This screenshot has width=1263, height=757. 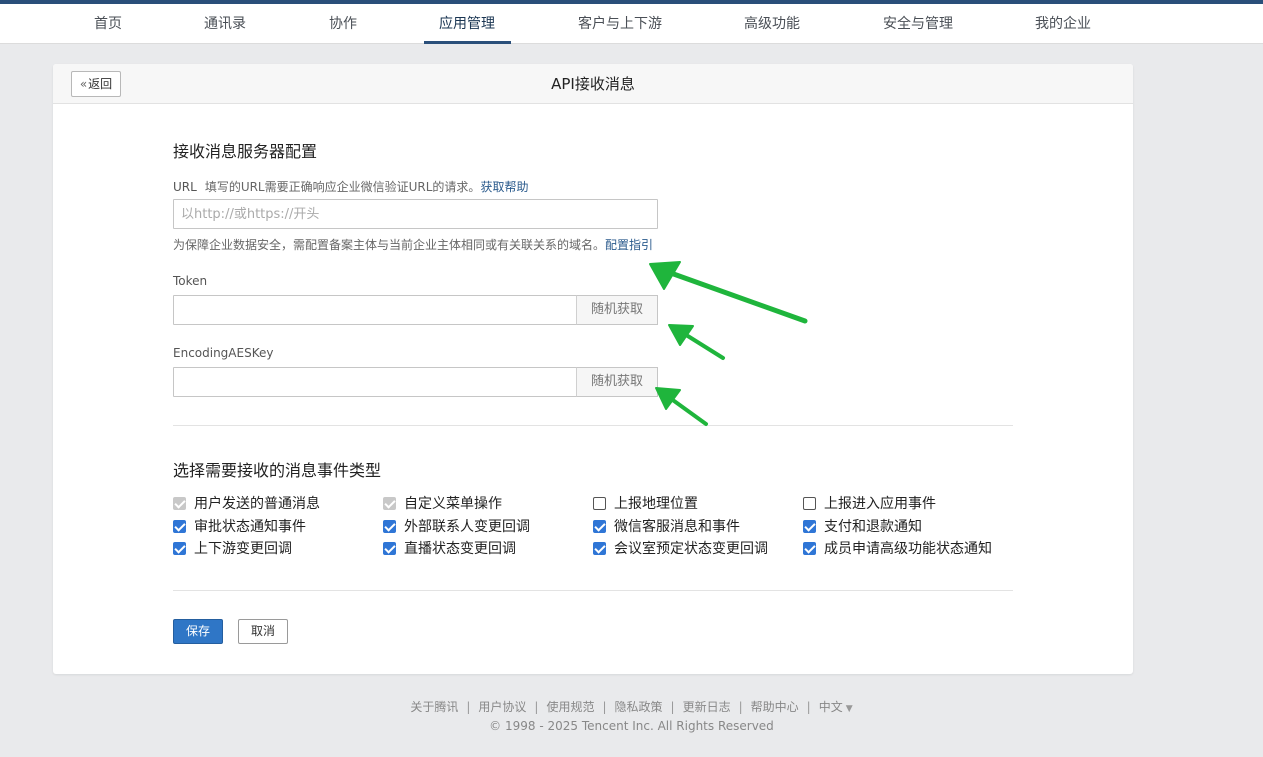 I want to click on nav-active-indicator, so click(x=467, y=42).